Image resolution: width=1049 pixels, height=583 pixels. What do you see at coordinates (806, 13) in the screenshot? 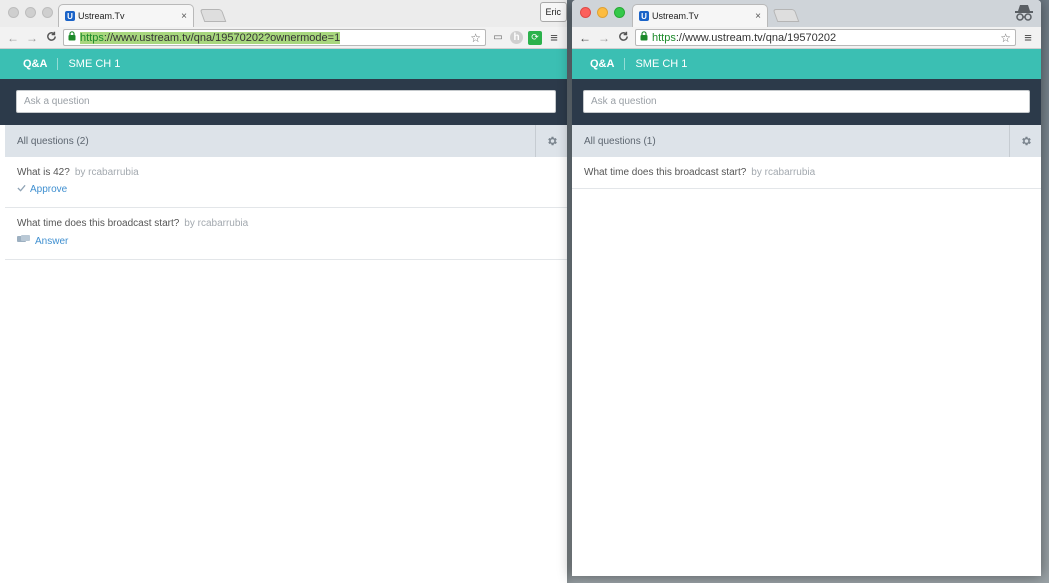
I see `tab-strip: U Ustream.Tv ×` at bounding box center [806, 13].